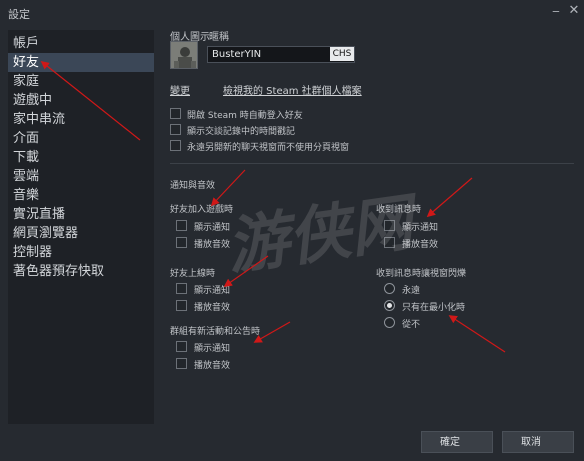  I want to click on flash-minimized-radio, so click(389, 305).